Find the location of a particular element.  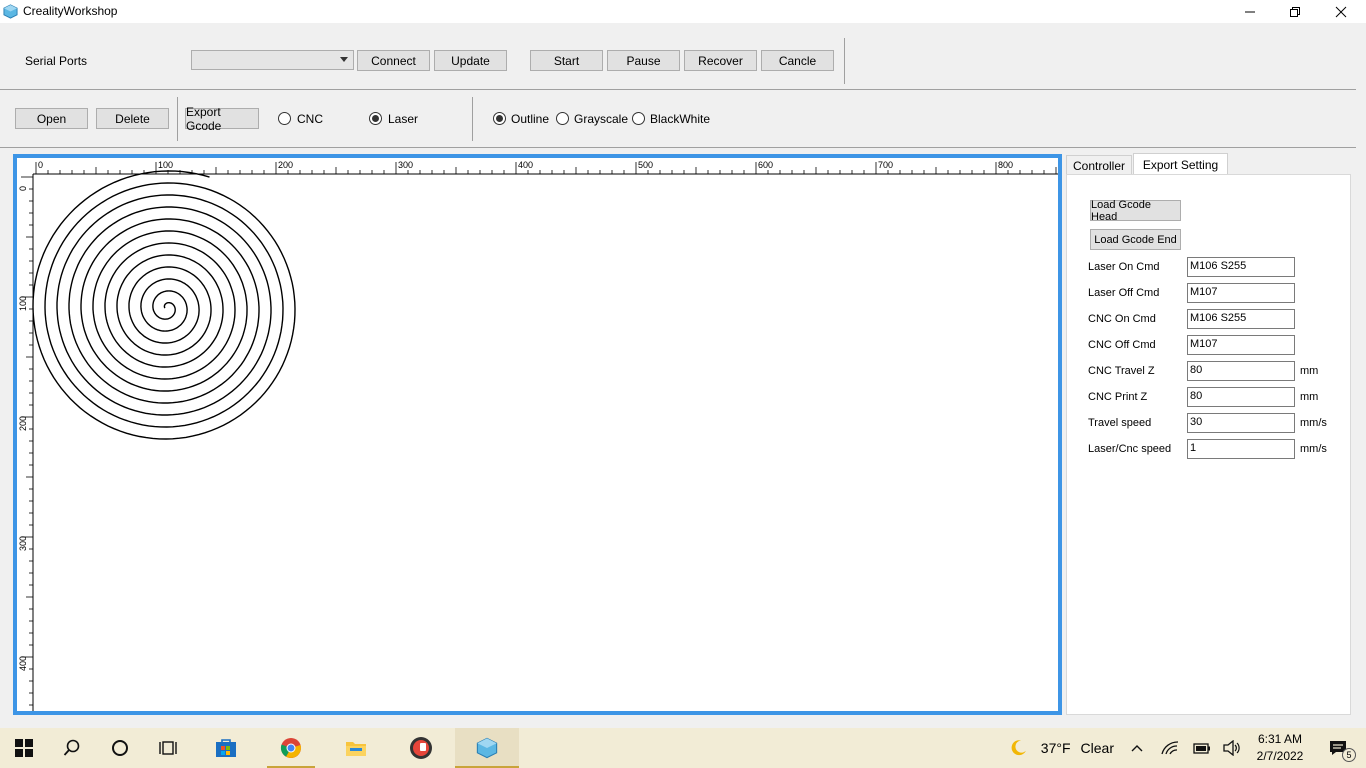

render-blackwhite-radio is located at coordinates (638, 118).